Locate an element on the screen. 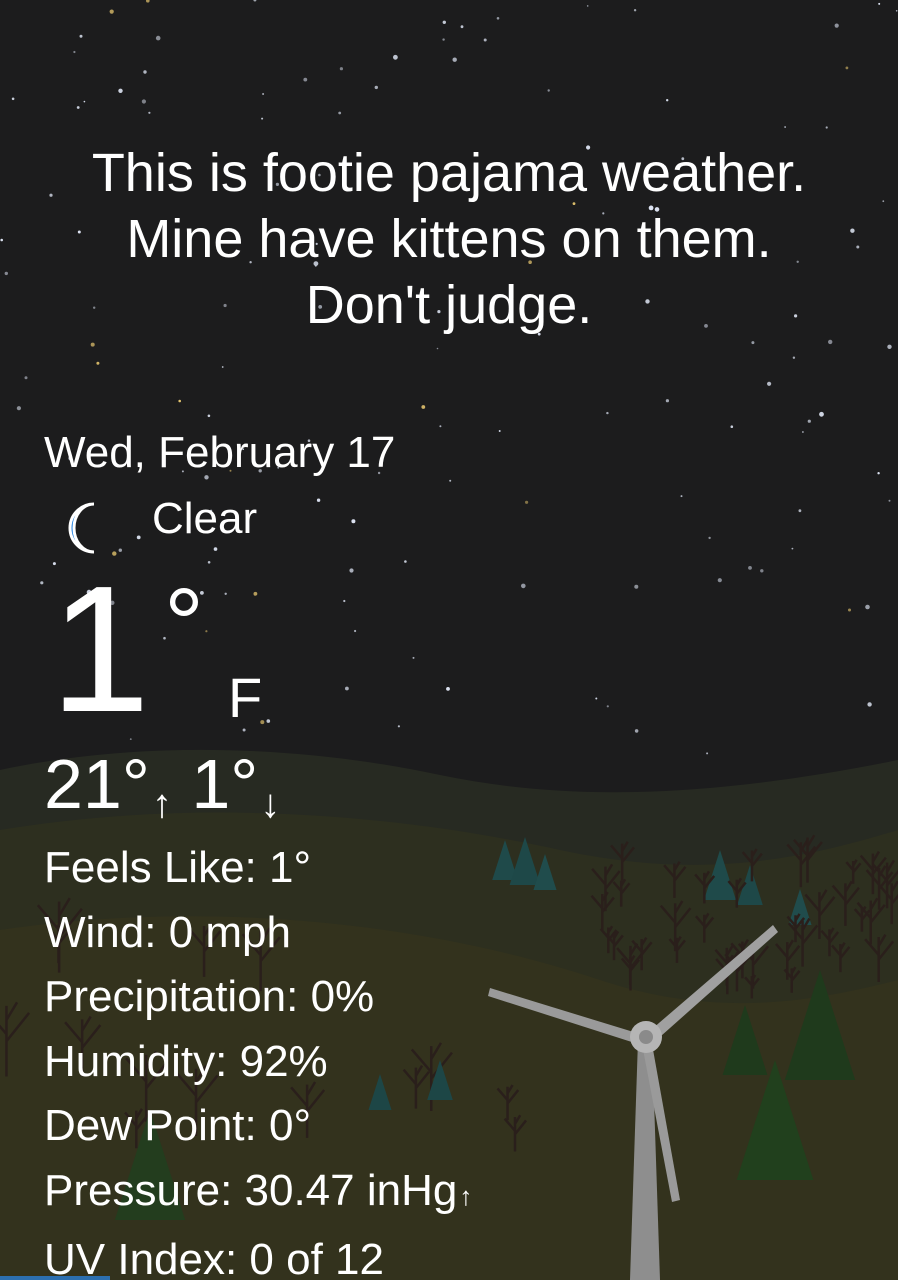 The width and height of the screenshot is (898, 1280). low-temperature: 1° is located at coordinates (225, 784).